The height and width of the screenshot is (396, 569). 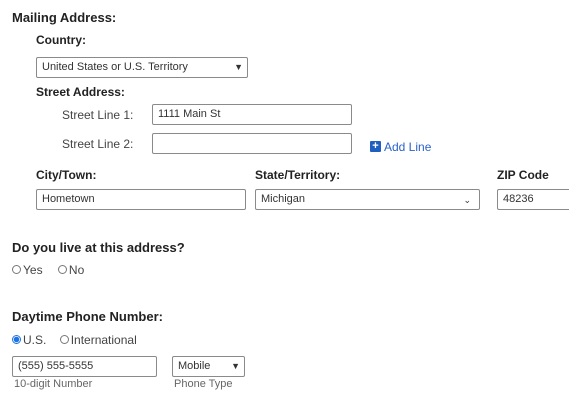 I want to click on daytime-phone-heading: Daytime Phone Number:, so click(x=87, y=316).